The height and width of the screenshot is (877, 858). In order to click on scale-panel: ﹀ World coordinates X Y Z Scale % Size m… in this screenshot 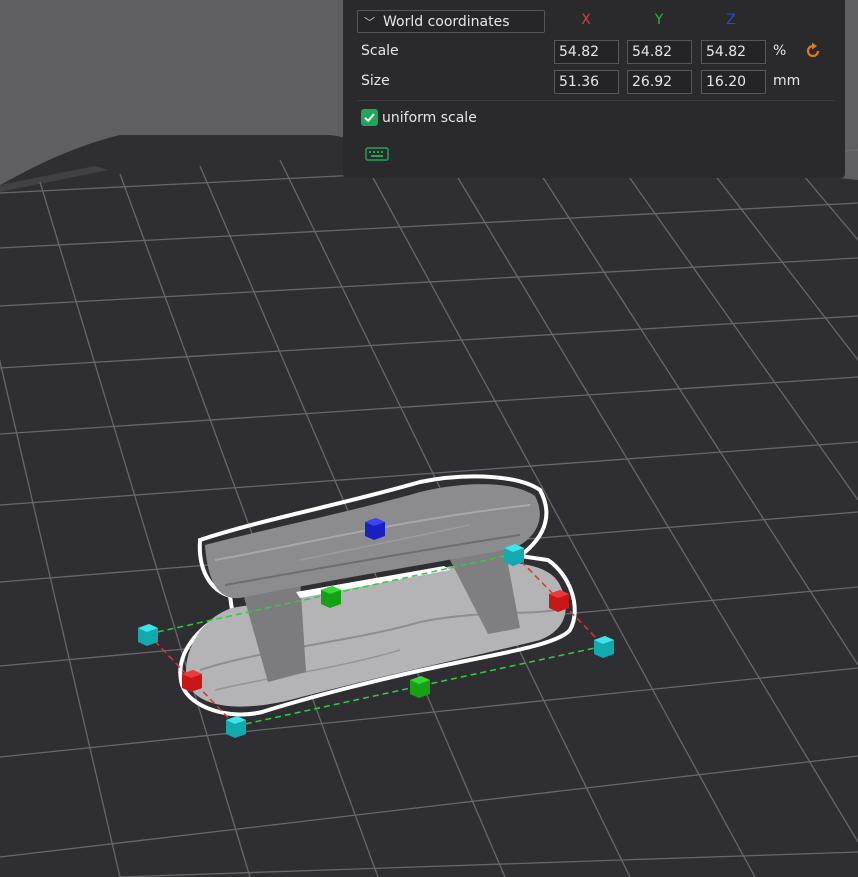, I will do `click(594, 89)`.